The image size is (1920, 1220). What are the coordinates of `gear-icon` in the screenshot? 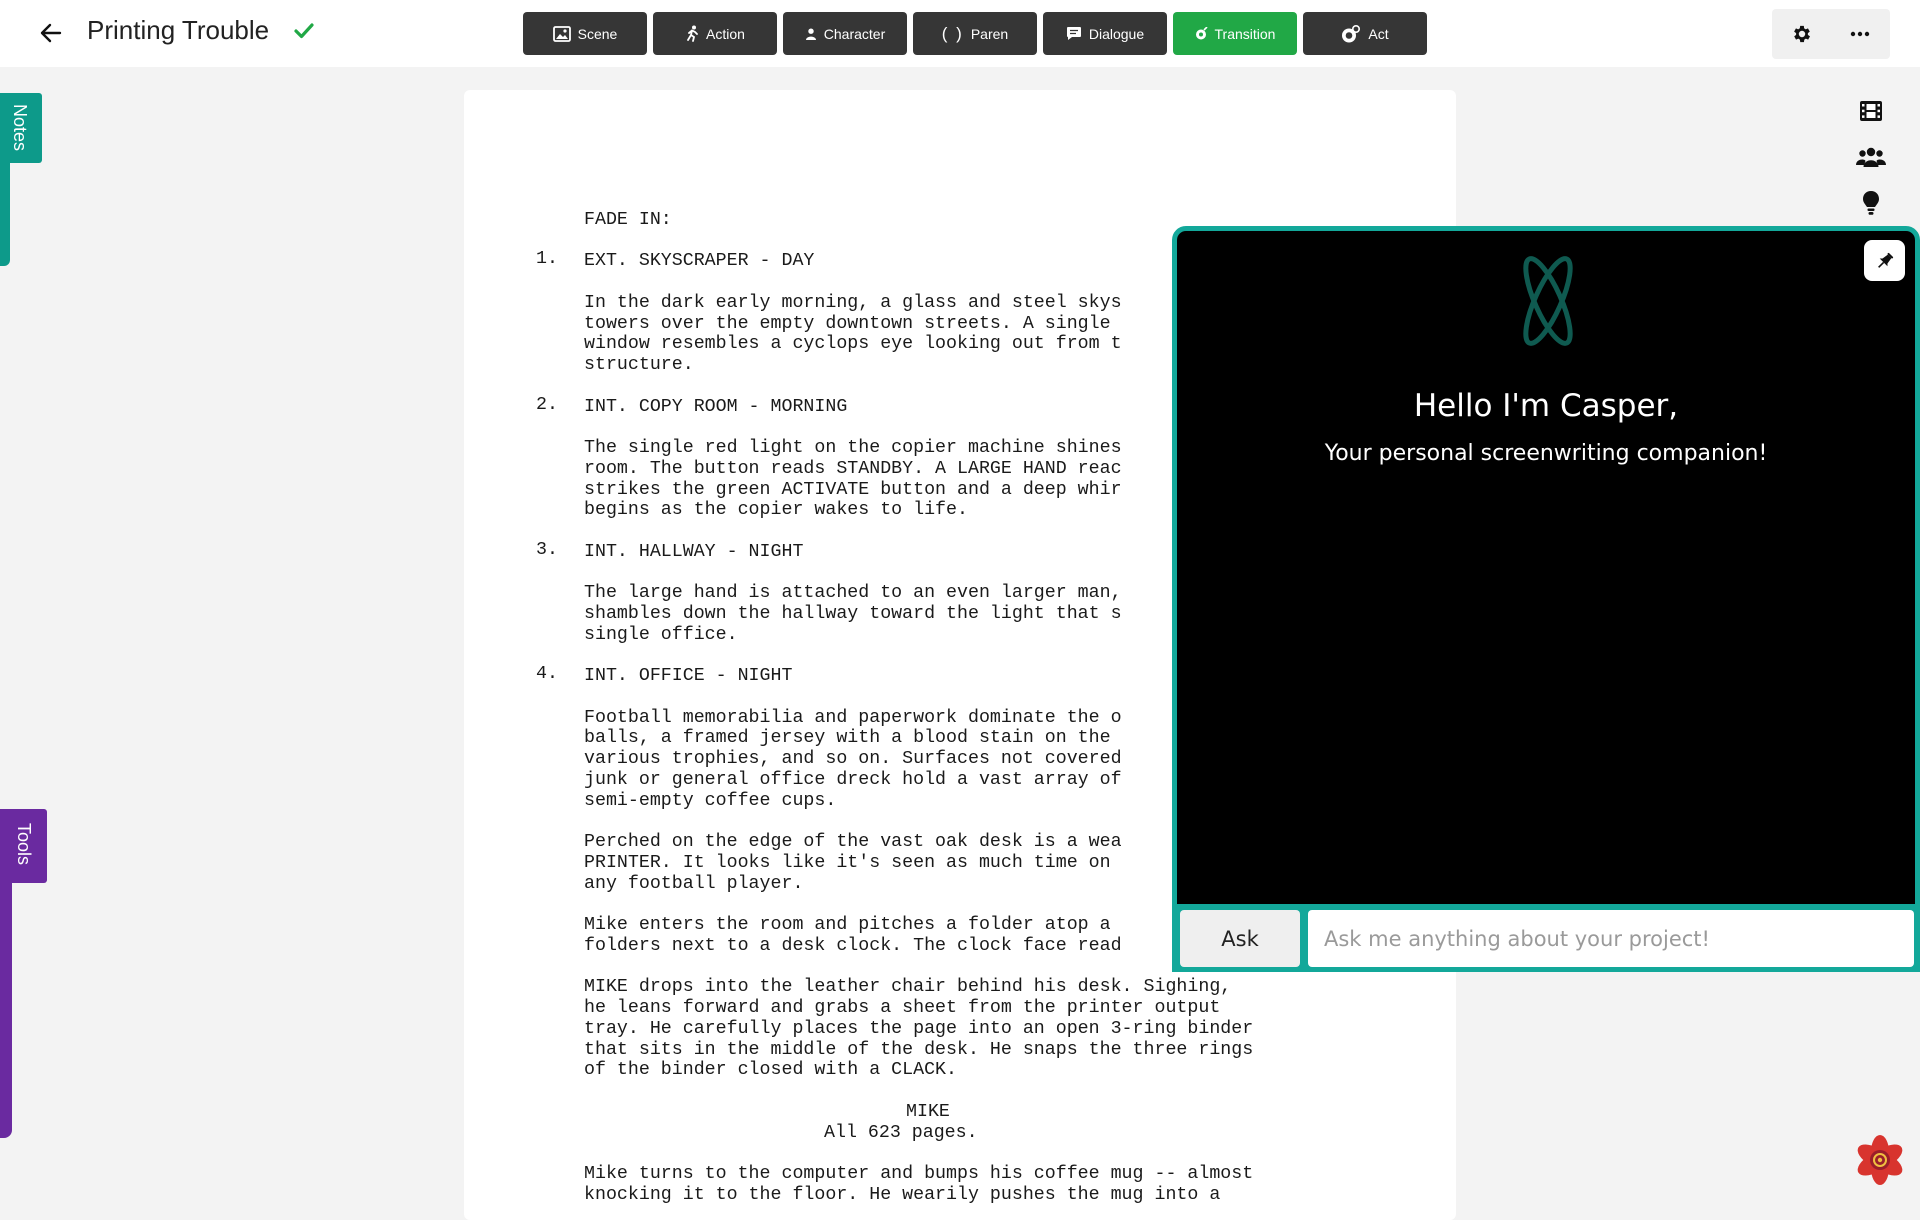 It's located at (1802, 34).